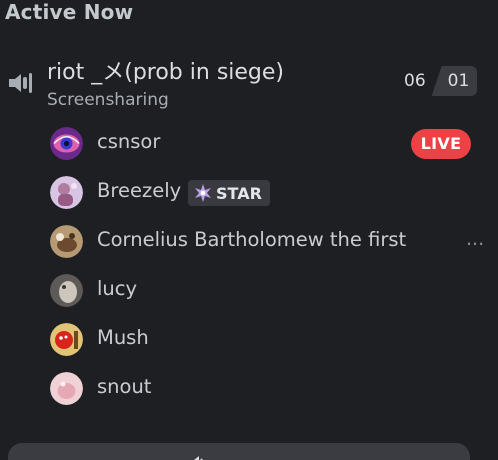 The height and width of the screenshot is (460, 498). Describe the element at coordinates (123, 337) in the screenshot. I see `member-name: Mush` at that location.